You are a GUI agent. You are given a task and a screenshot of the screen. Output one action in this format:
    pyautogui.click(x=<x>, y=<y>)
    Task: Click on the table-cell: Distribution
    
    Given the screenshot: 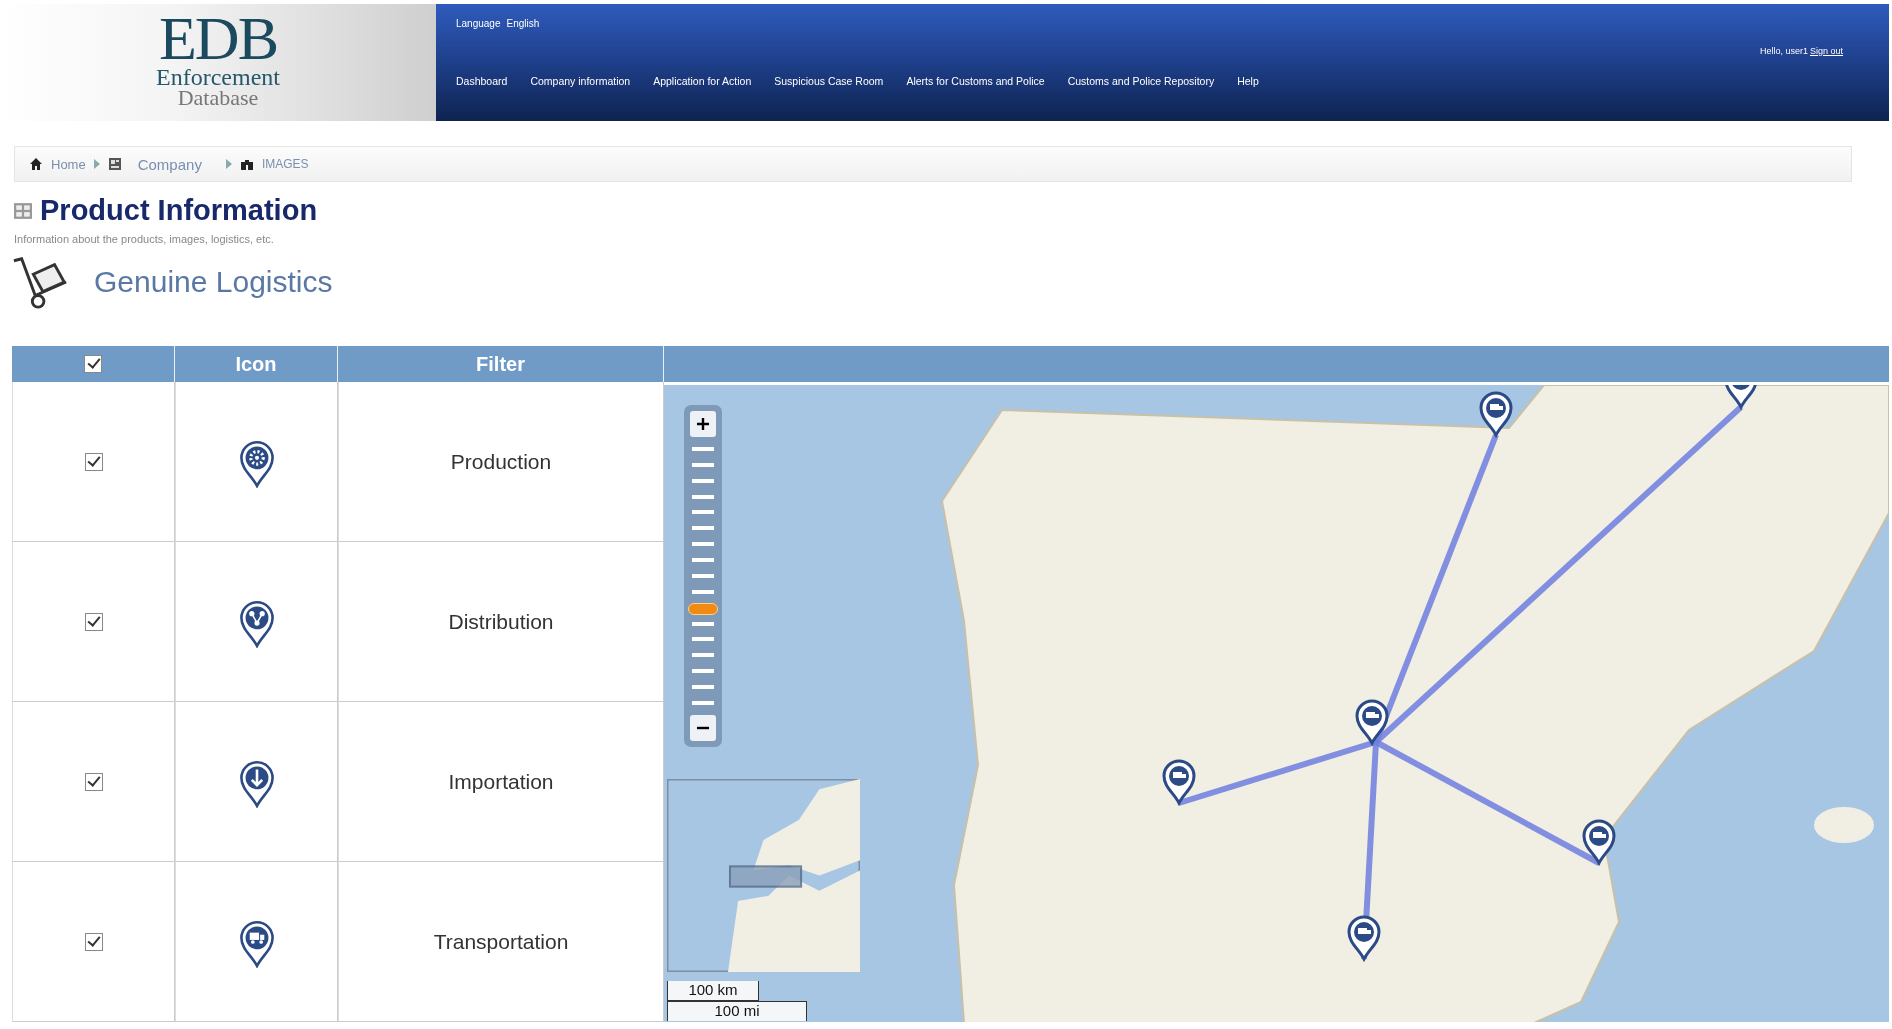 What is the action you would take?
    pyautogui.click(x=501, y=622)
    